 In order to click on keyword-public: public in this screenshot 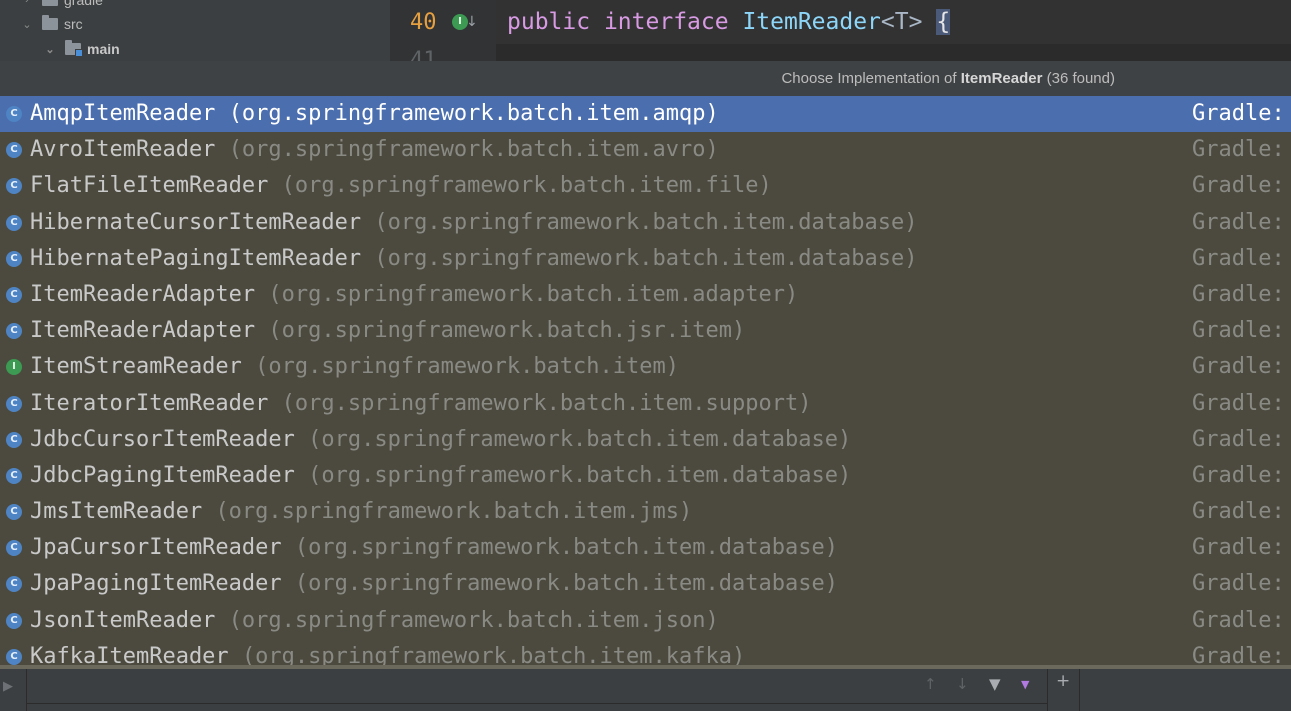, I will do `click(549, 22)`.